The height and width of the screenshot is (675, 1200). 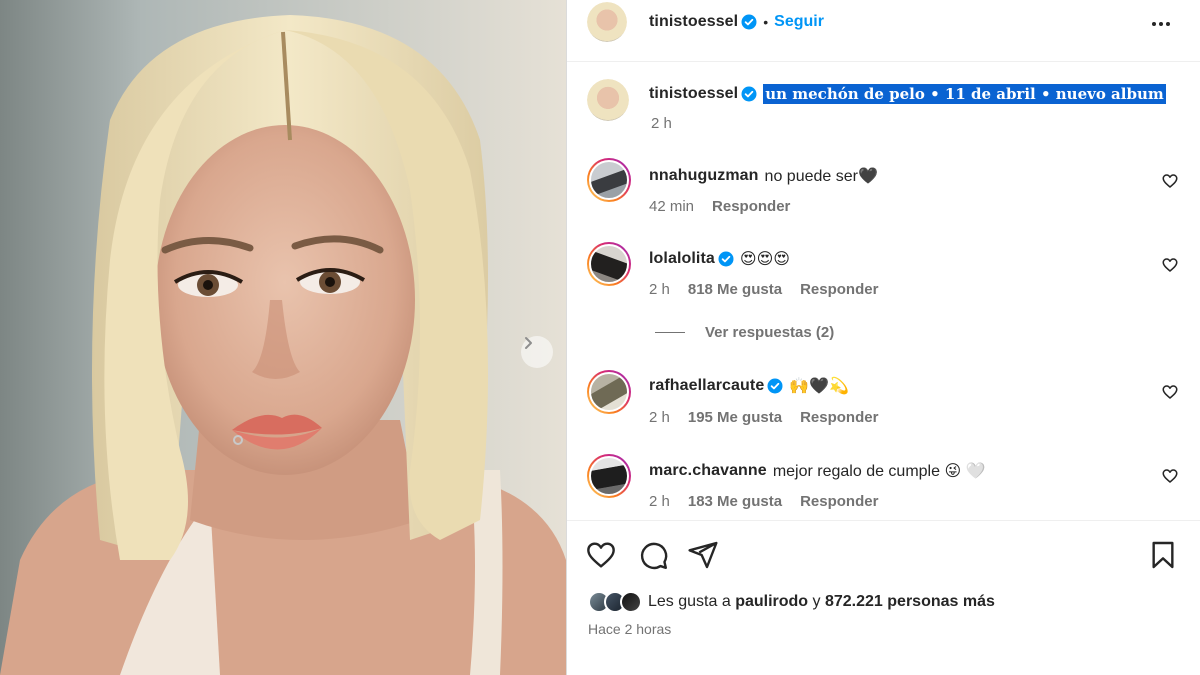 I want to click on comment-meta: 42 min Responder, so click(x=728, y=206).